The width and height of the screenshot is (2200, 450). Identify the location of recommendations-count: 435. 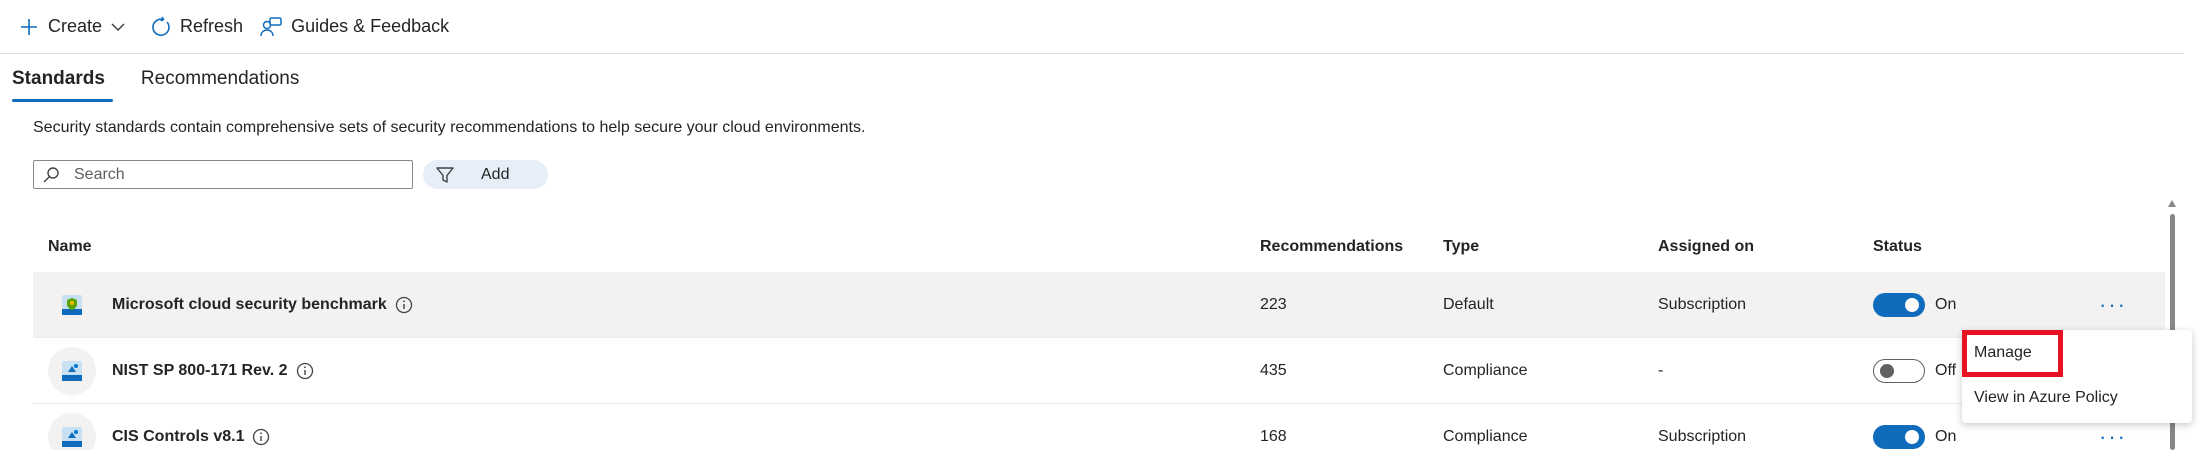
(1273, 370).